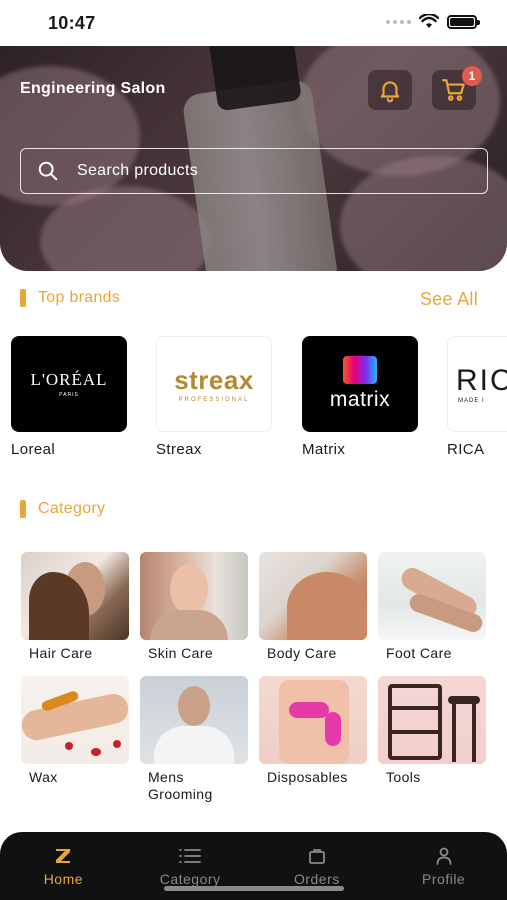 This screenshot has height=900, width=507. What do you see at coordinates (432, 596) in the screenshot?
I see `foot-care-image` at bounding box center [432, 596].